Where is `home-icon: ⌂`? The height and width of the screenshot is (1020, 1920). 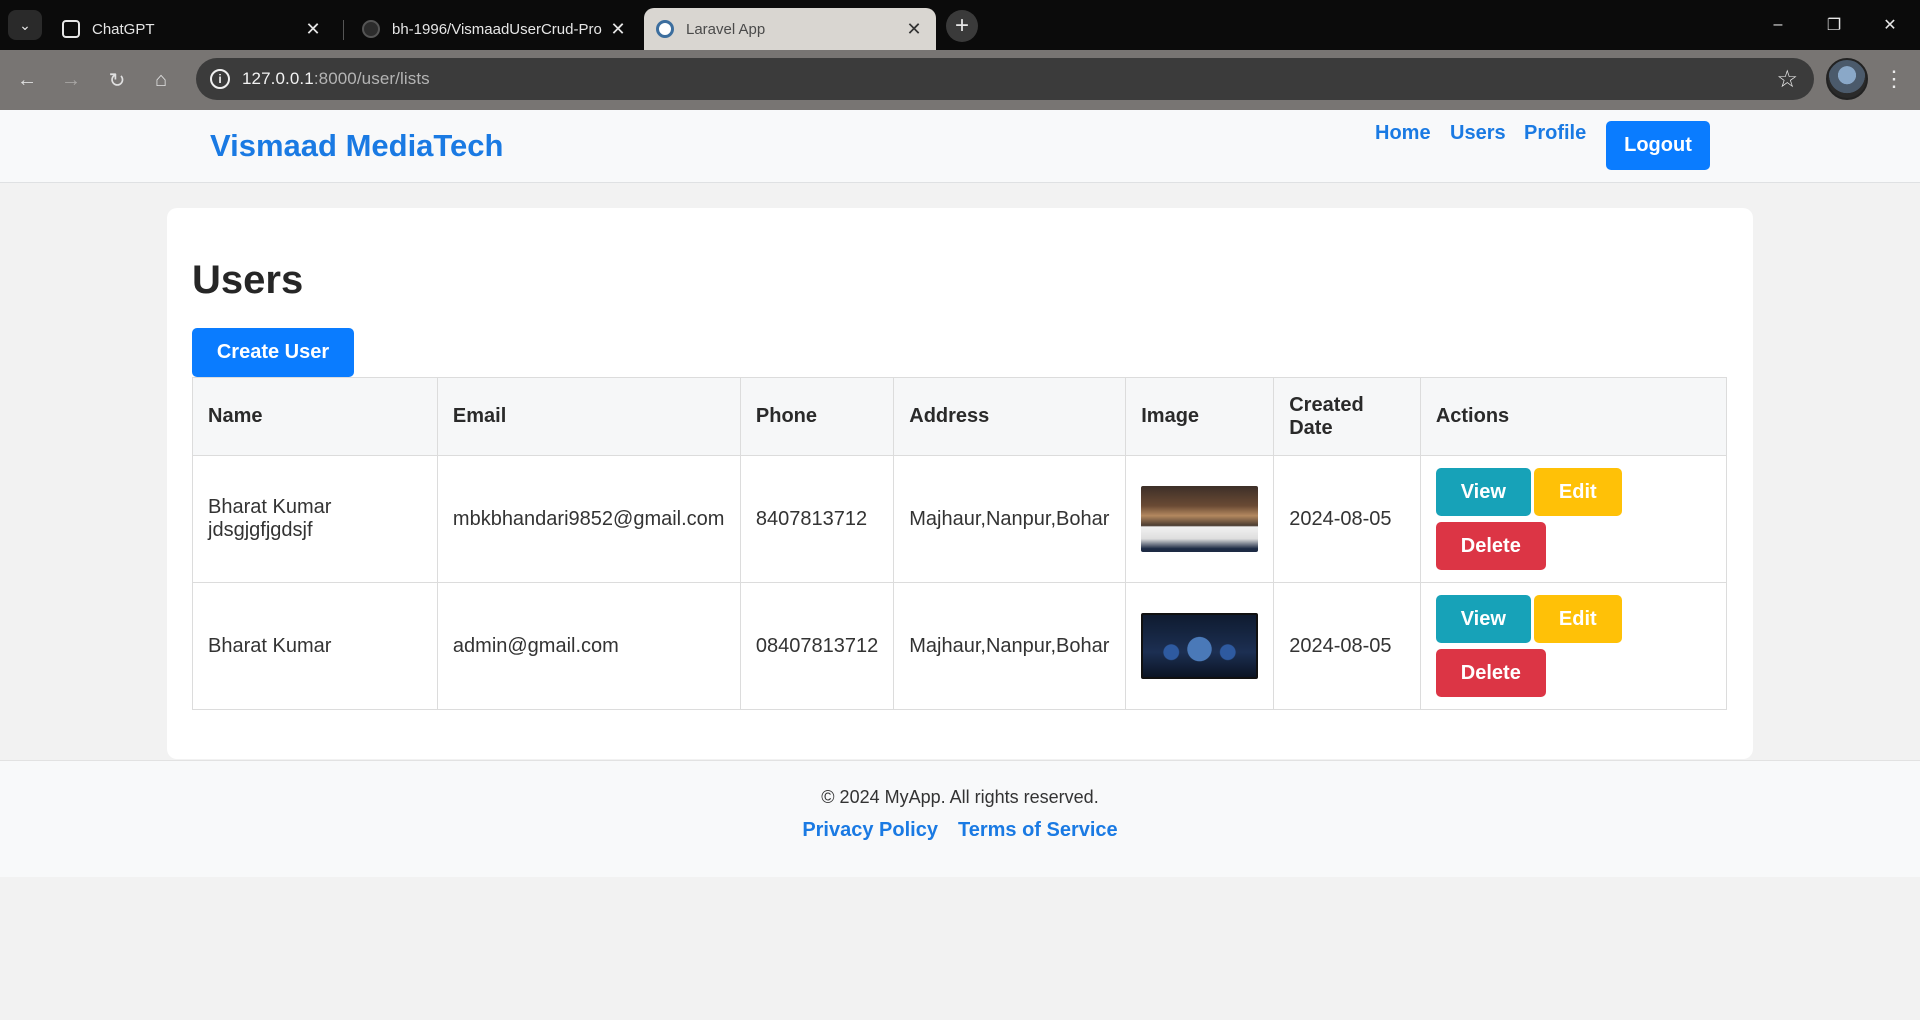 home-icon: ⌂ is located at coordinates (161, 79).